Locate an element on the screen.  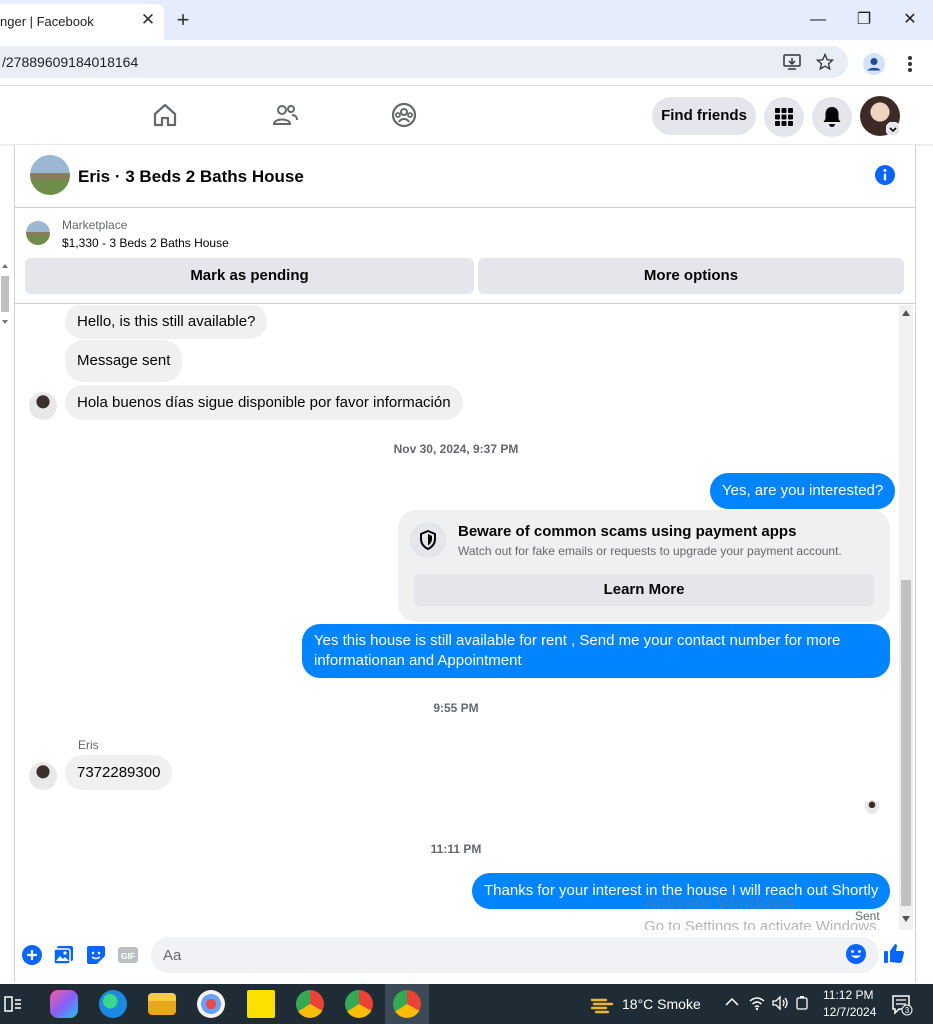
task-view-icon is located at coordinates (13, 1004).